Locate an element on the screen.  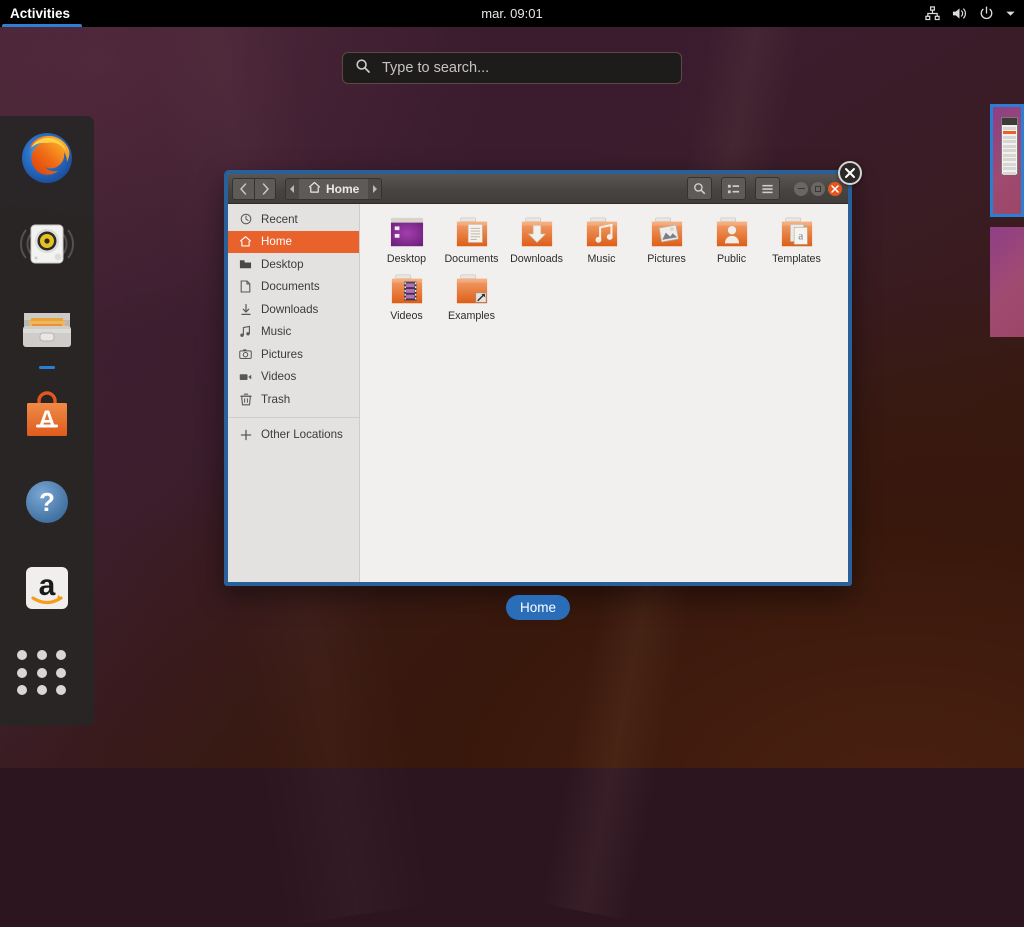
dock-item-show-applications is located at coordinates (47, 670).